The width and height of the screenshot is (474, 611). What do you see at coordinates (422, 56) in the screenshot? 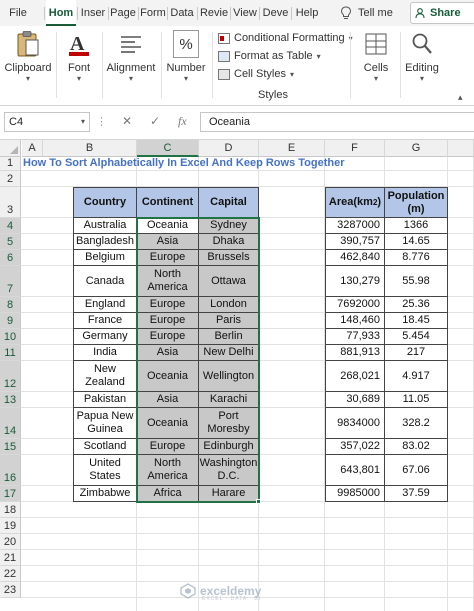
I see `editing-button: Editing ▾` at bounding box center [422, 56].